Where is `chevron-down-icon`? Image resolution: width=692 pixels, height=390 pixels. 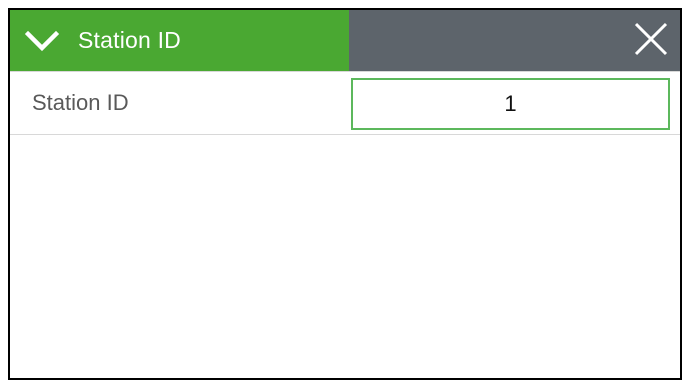
chevron-down-icon is located at coordinates (42, 41).